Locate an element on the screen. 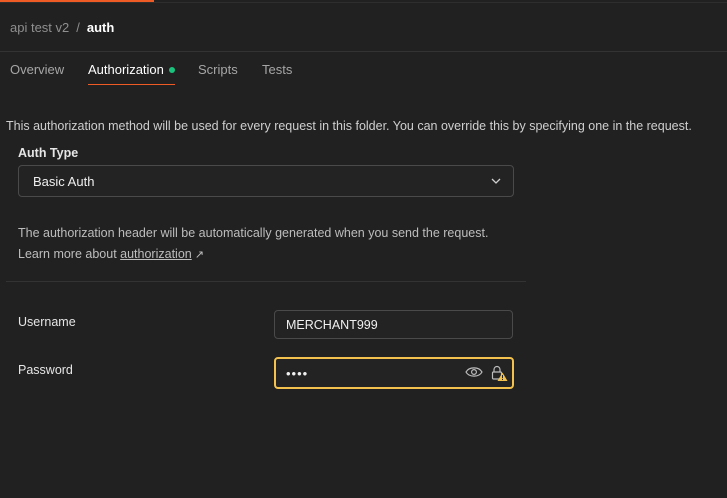 This screenshot has height=498, width=727. tab-overview-label: Overview is located at coordinates (37, 69).